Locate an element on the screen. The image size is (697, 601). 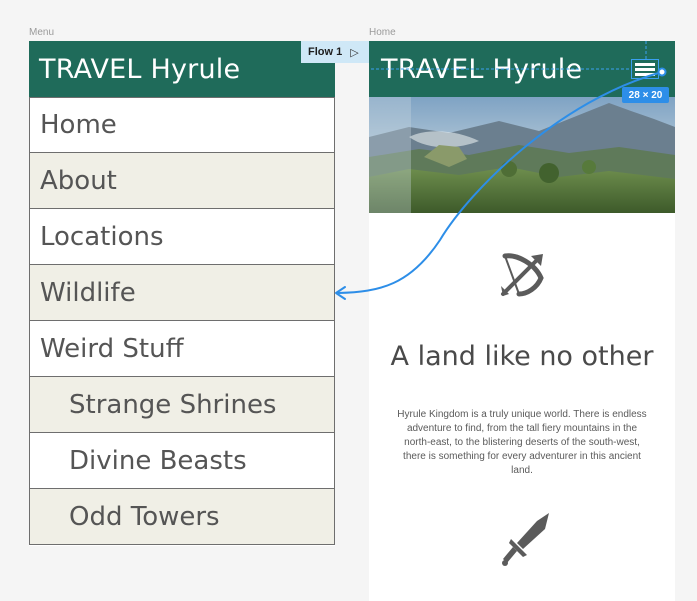
menu-item-label: About is located at coordinates (78, 180).